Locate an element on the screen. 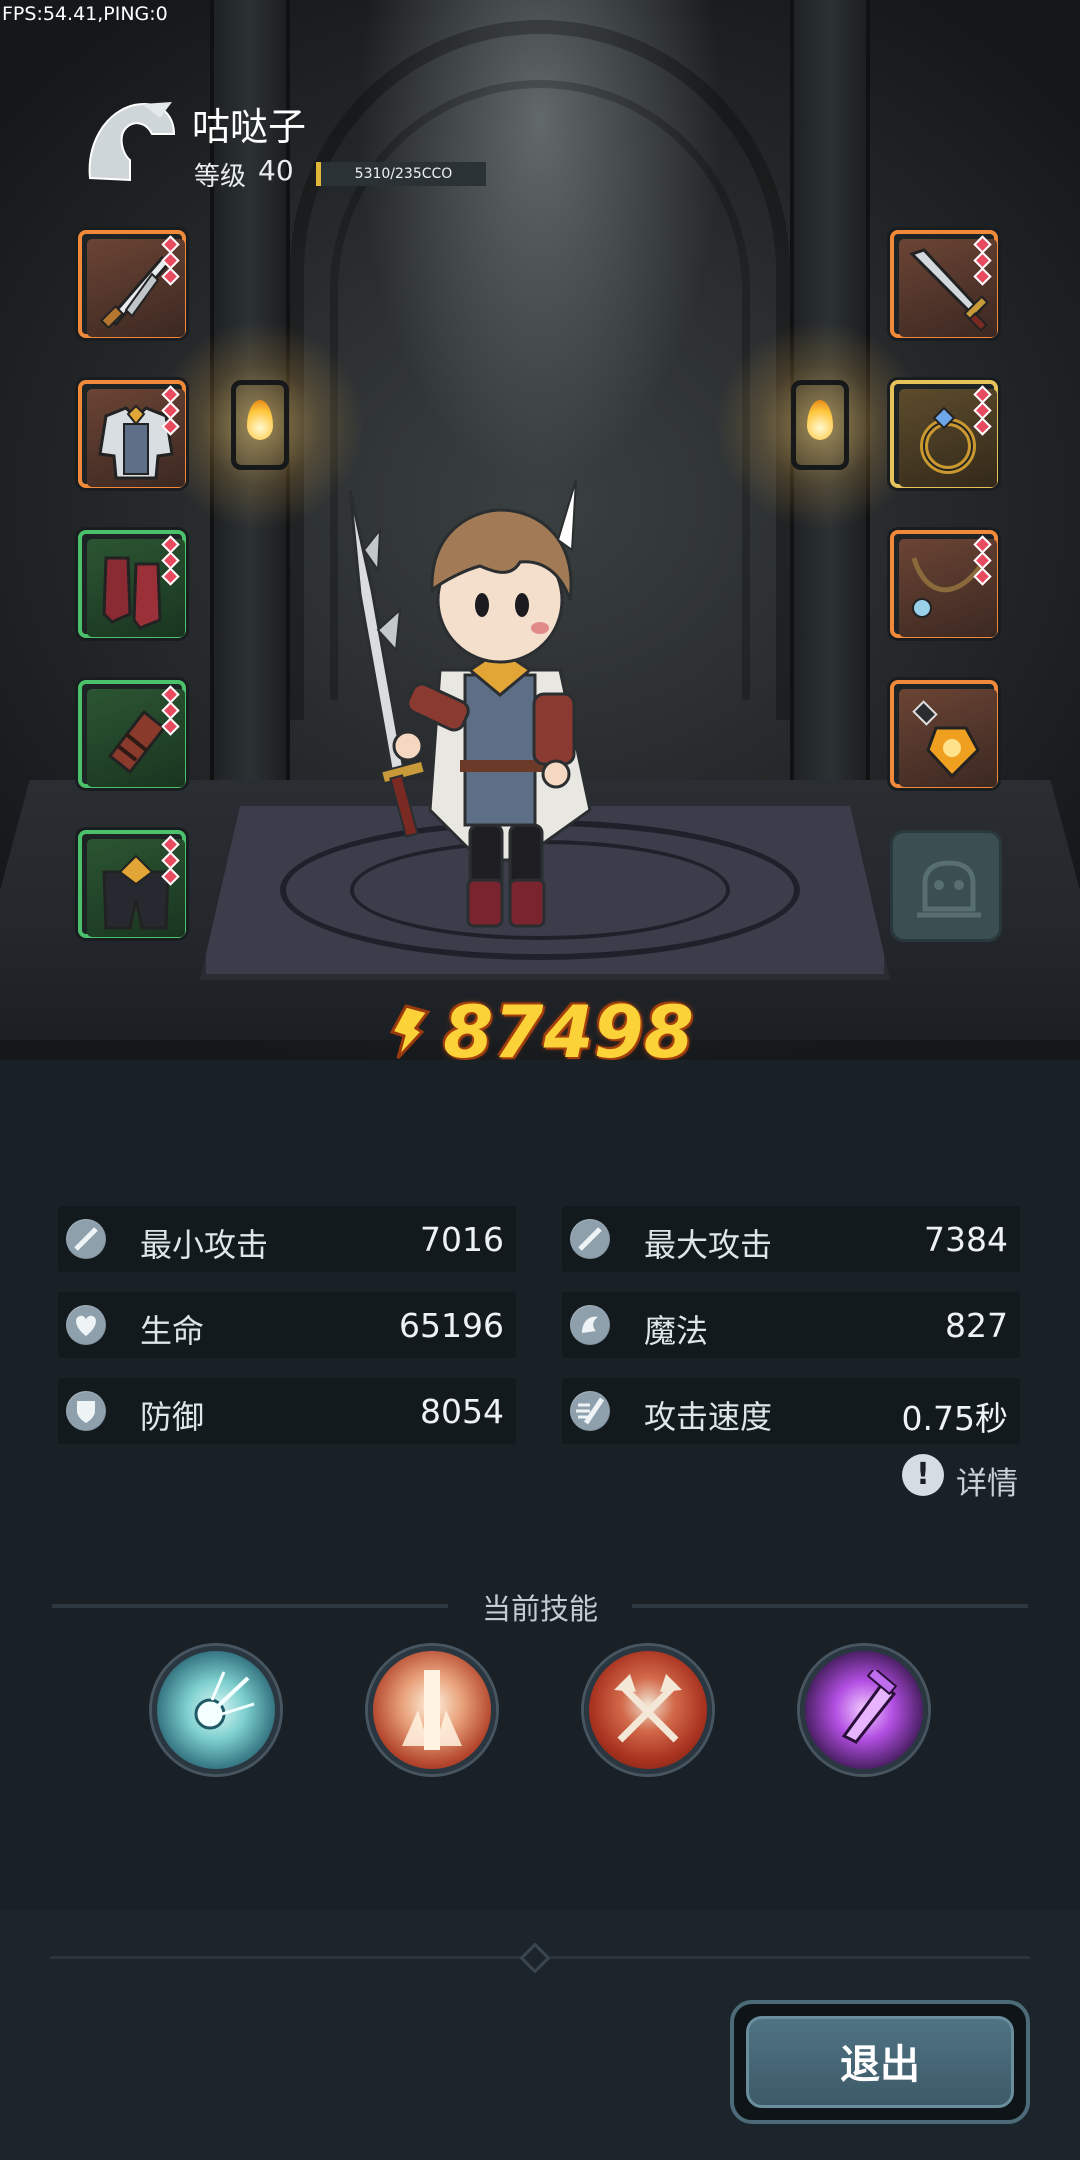 This screenshot has width=1080, height=2160. pet-icon is located at coordinates (949, 889).